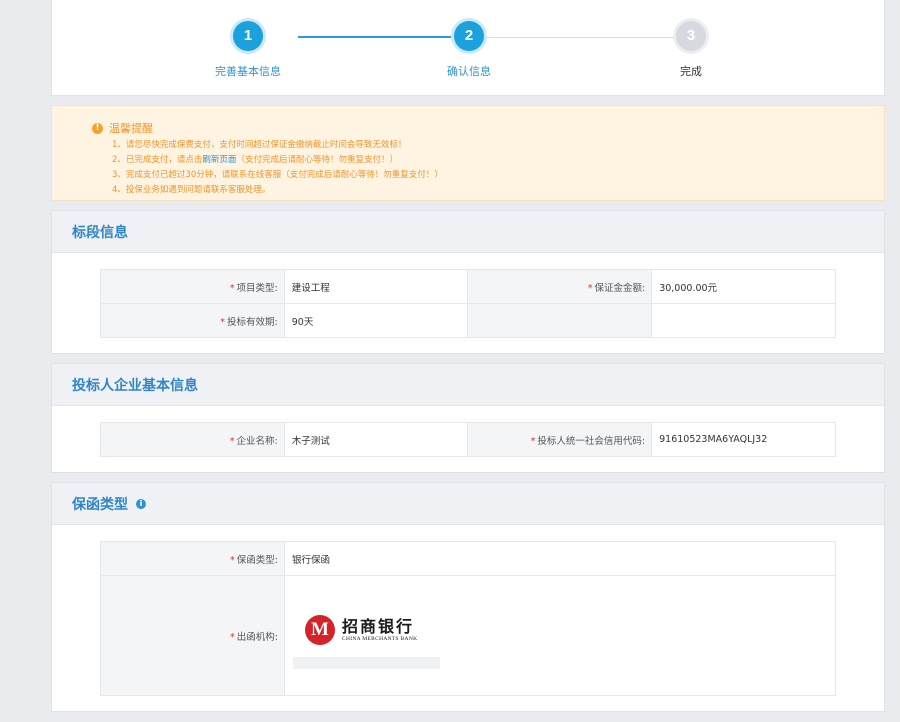 Image resolution: width=900 pixels, height=722 pixels. I want to click on cmb-logo-icon: M, so click(320, 629).